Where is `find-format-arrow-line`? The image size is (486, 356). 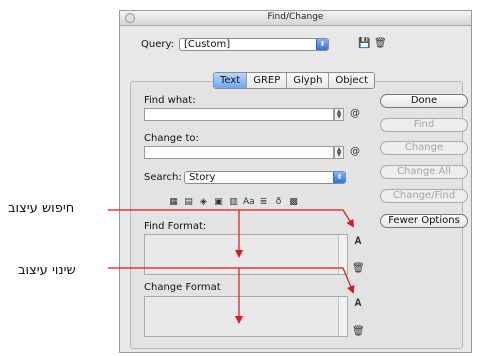
find-format-arrow-line is located at coordinates (231, 218).